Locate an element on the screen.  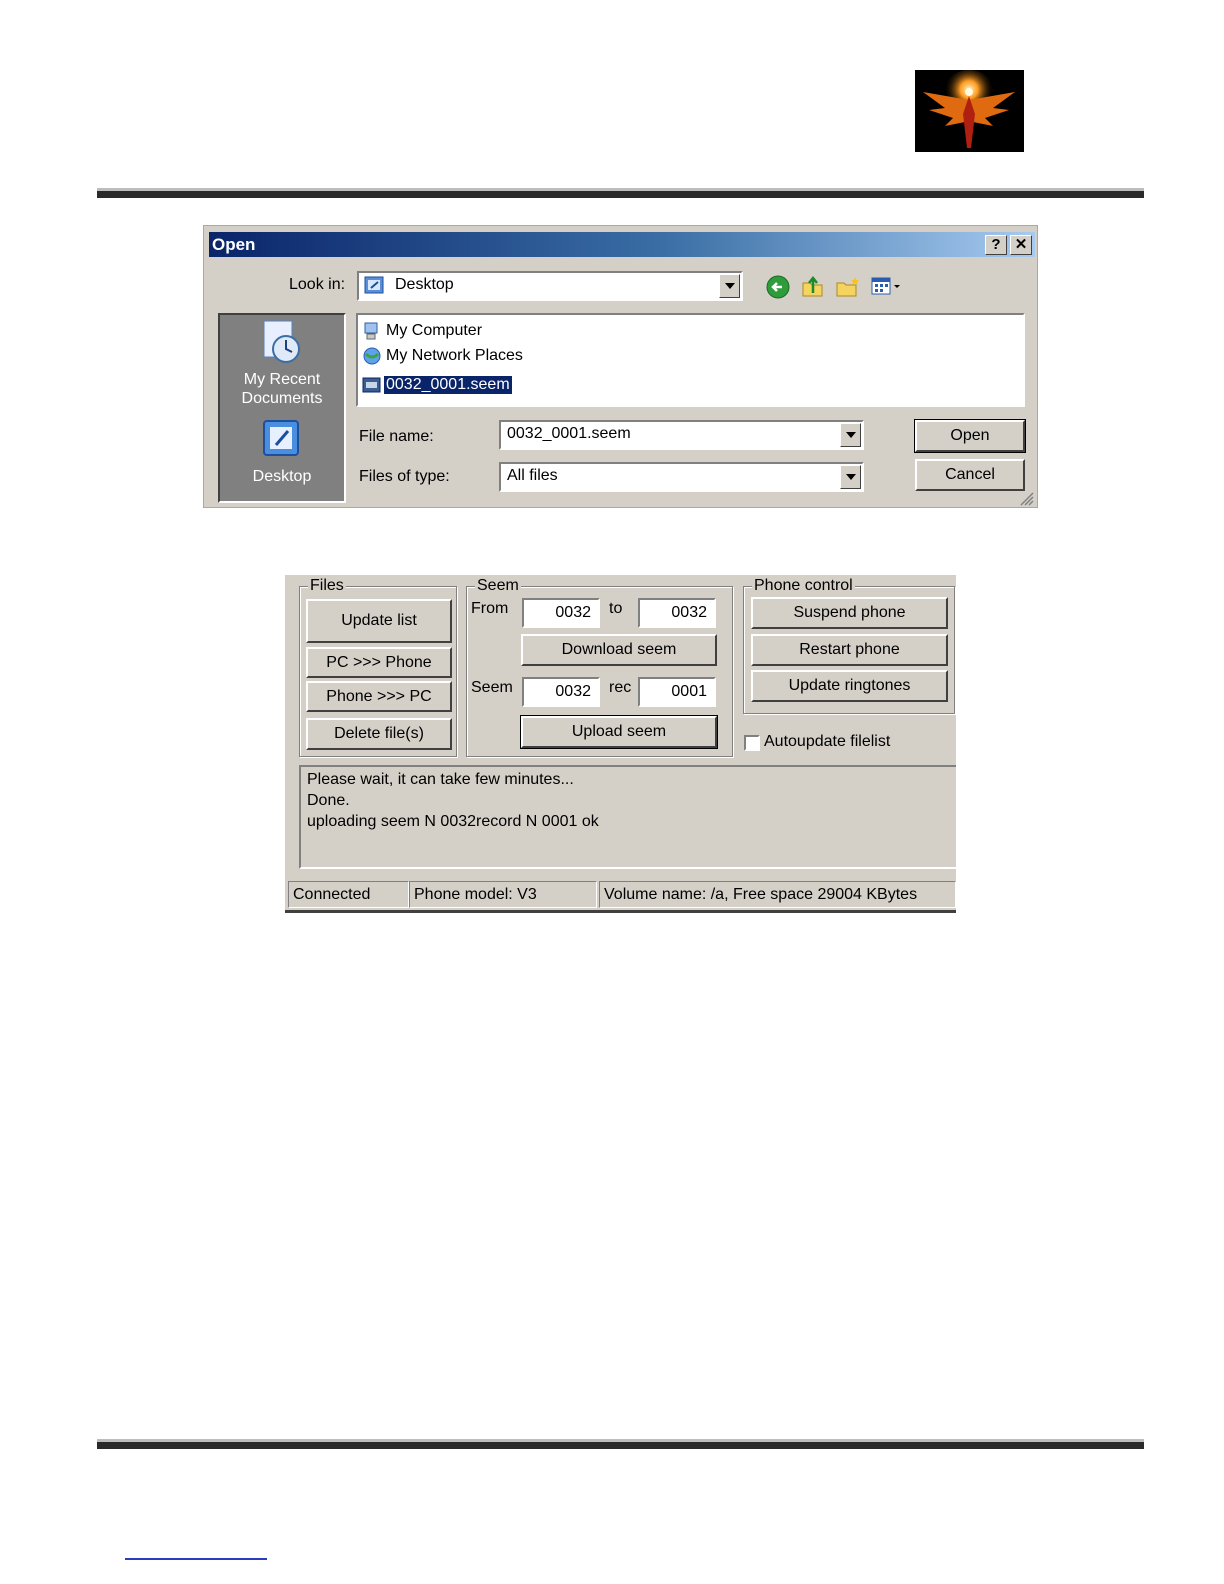
dialog-titlebar: Open ? ✕ is located at coordinates (622, 244).